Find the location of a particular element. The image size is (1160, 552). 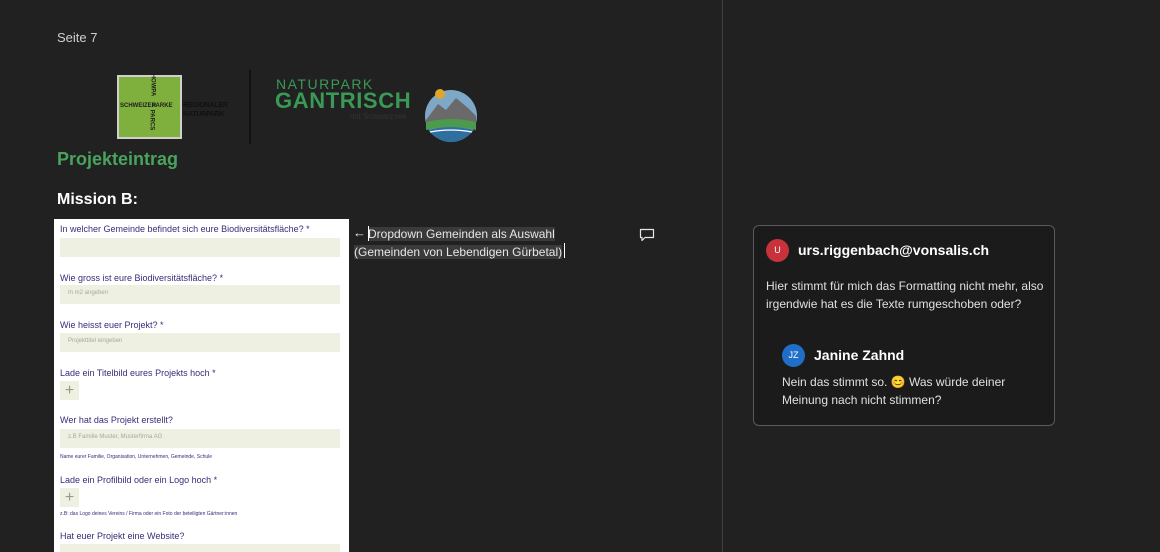

gantrisch-logo-main: GANTRISCH is located at coordinates (343, 100).